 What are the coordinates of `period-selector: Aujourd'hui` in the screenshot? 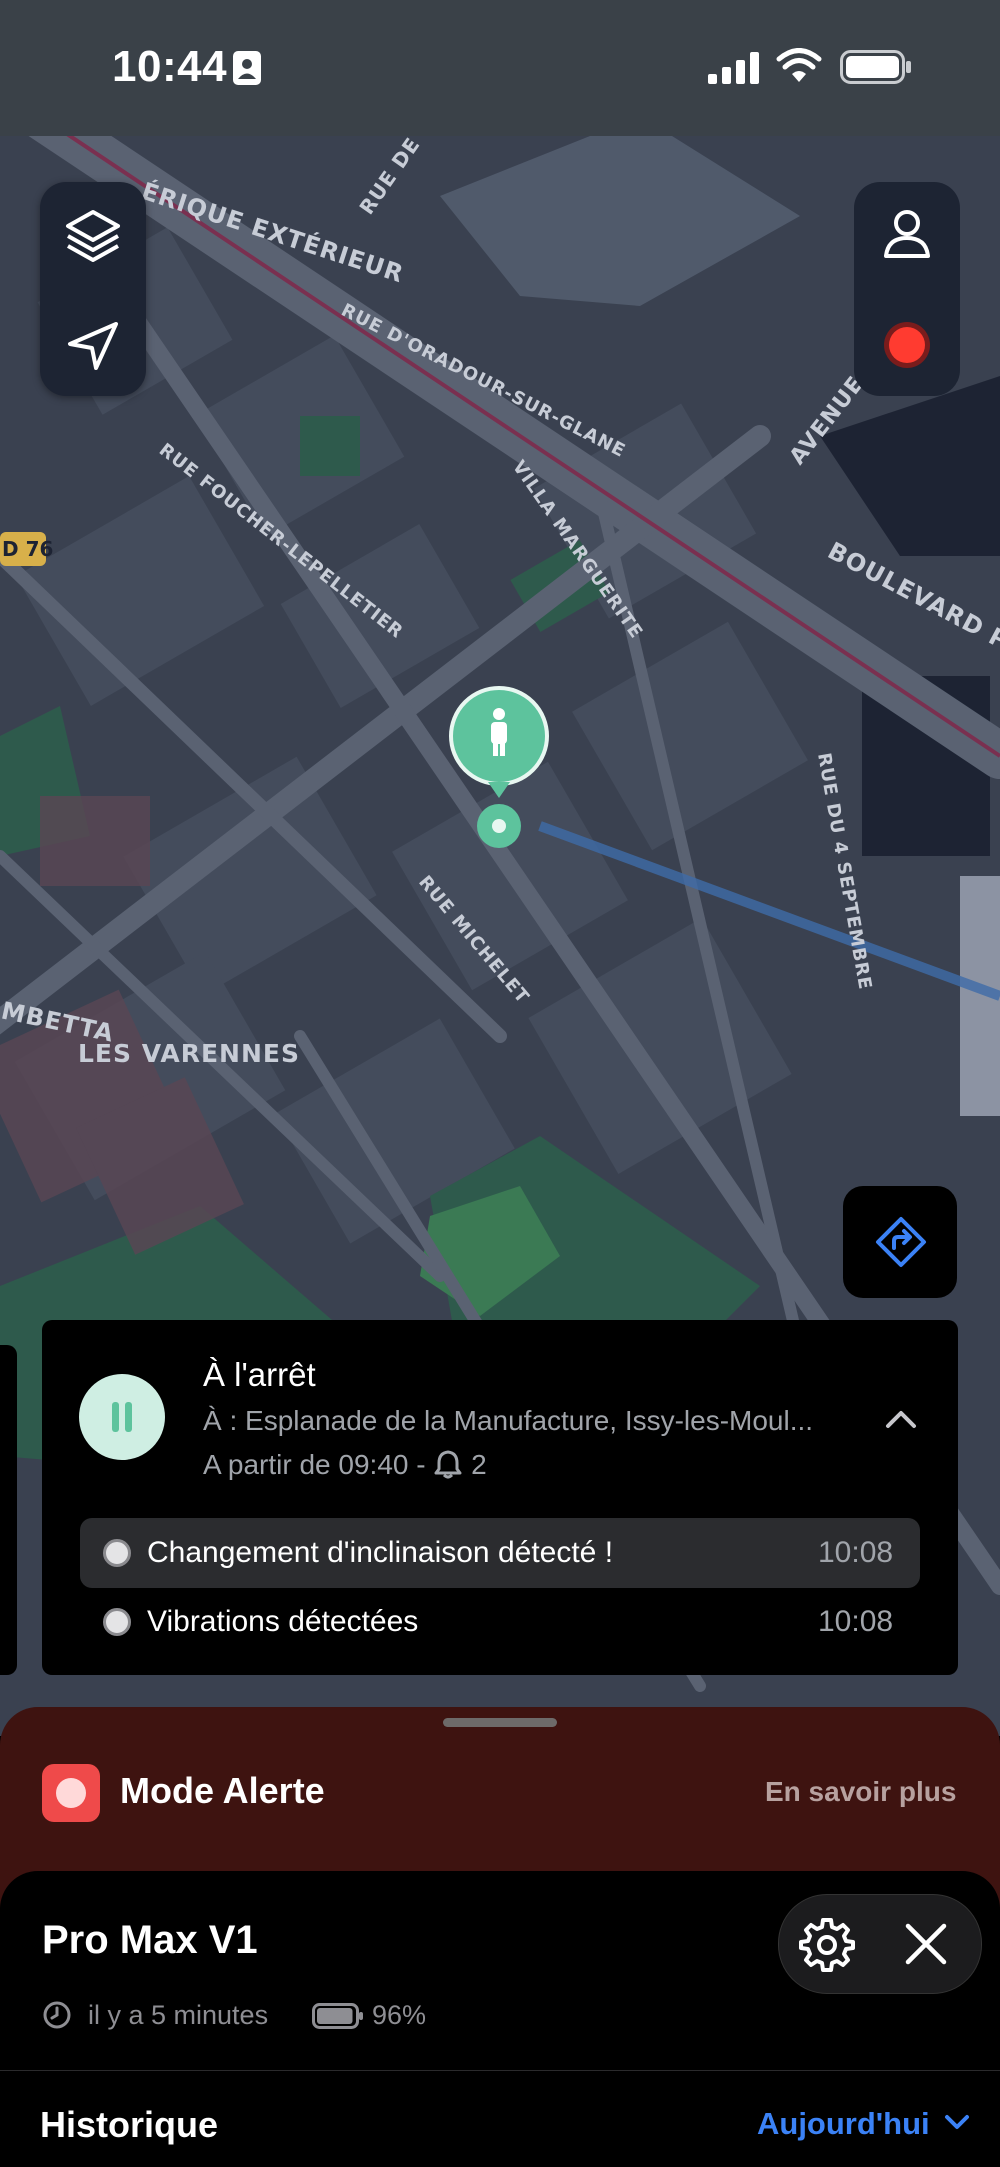 It's located at (863, 2124).